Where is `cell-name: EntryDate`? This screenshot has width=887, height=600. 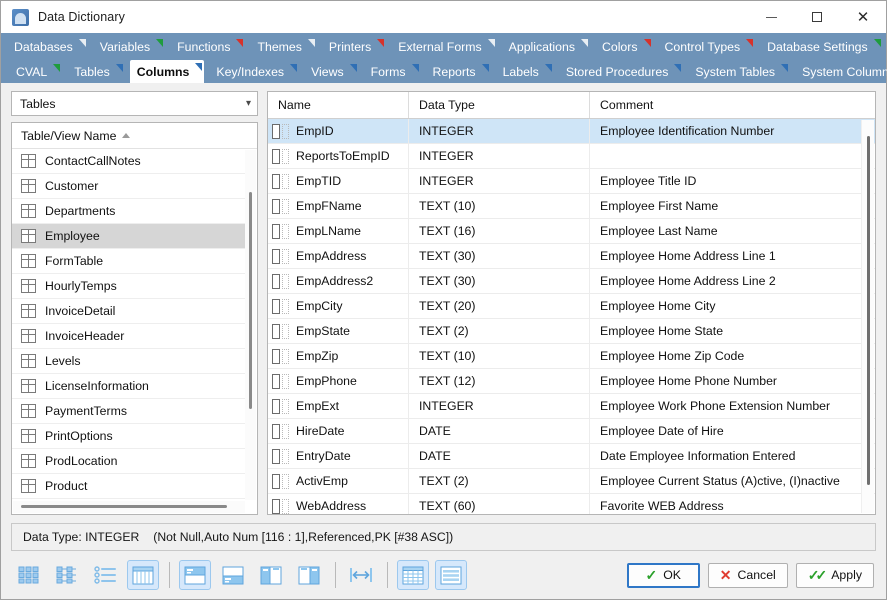 cell-name: EntryDate is located at coordinates (338, 456).